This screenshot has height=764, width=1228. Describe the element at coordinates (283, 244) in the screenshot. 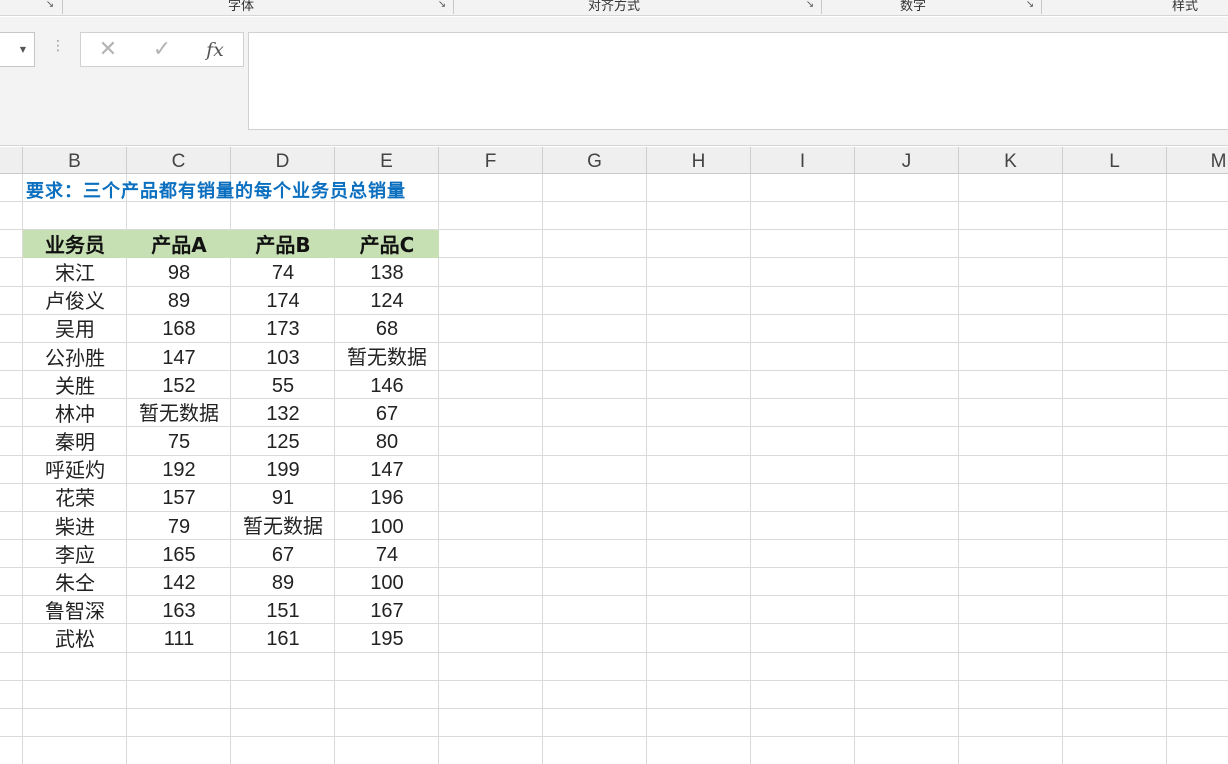

I see `table-header-product-b: 产品B` at that location.